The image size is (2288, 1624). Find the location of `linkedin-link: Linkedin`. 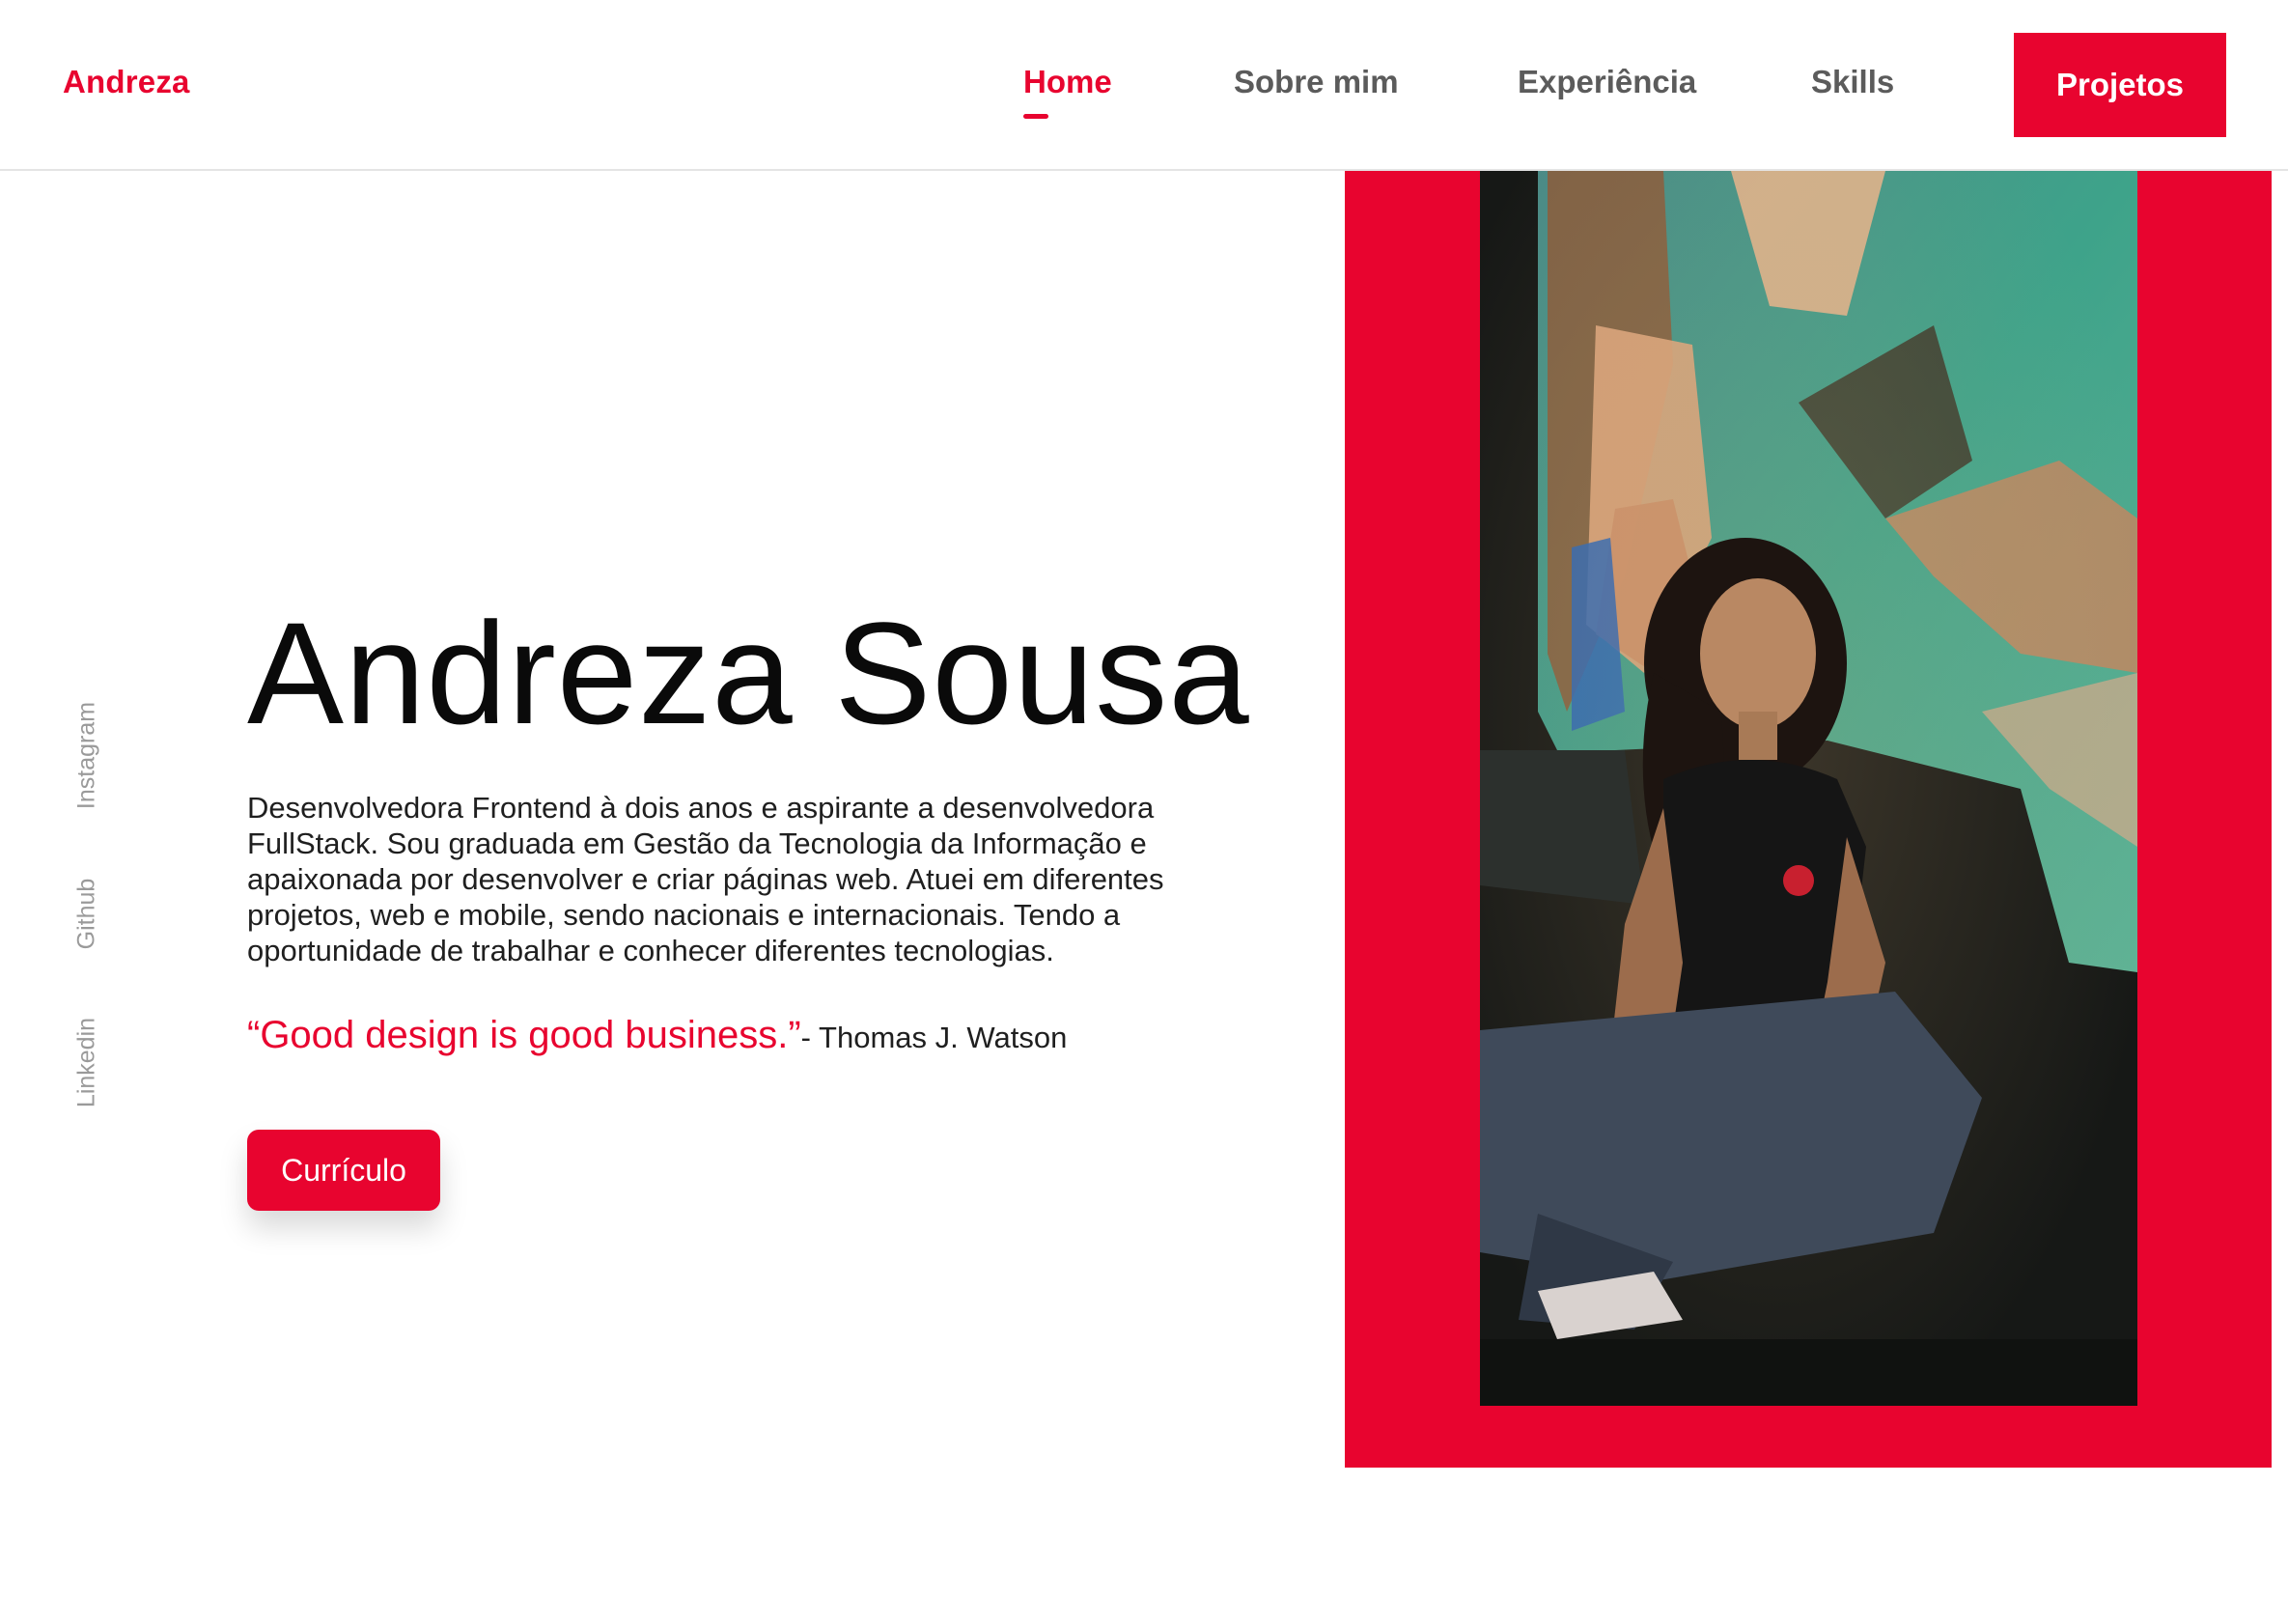

linkedin-link: Linkedin is located at coordinates (87, 1063).